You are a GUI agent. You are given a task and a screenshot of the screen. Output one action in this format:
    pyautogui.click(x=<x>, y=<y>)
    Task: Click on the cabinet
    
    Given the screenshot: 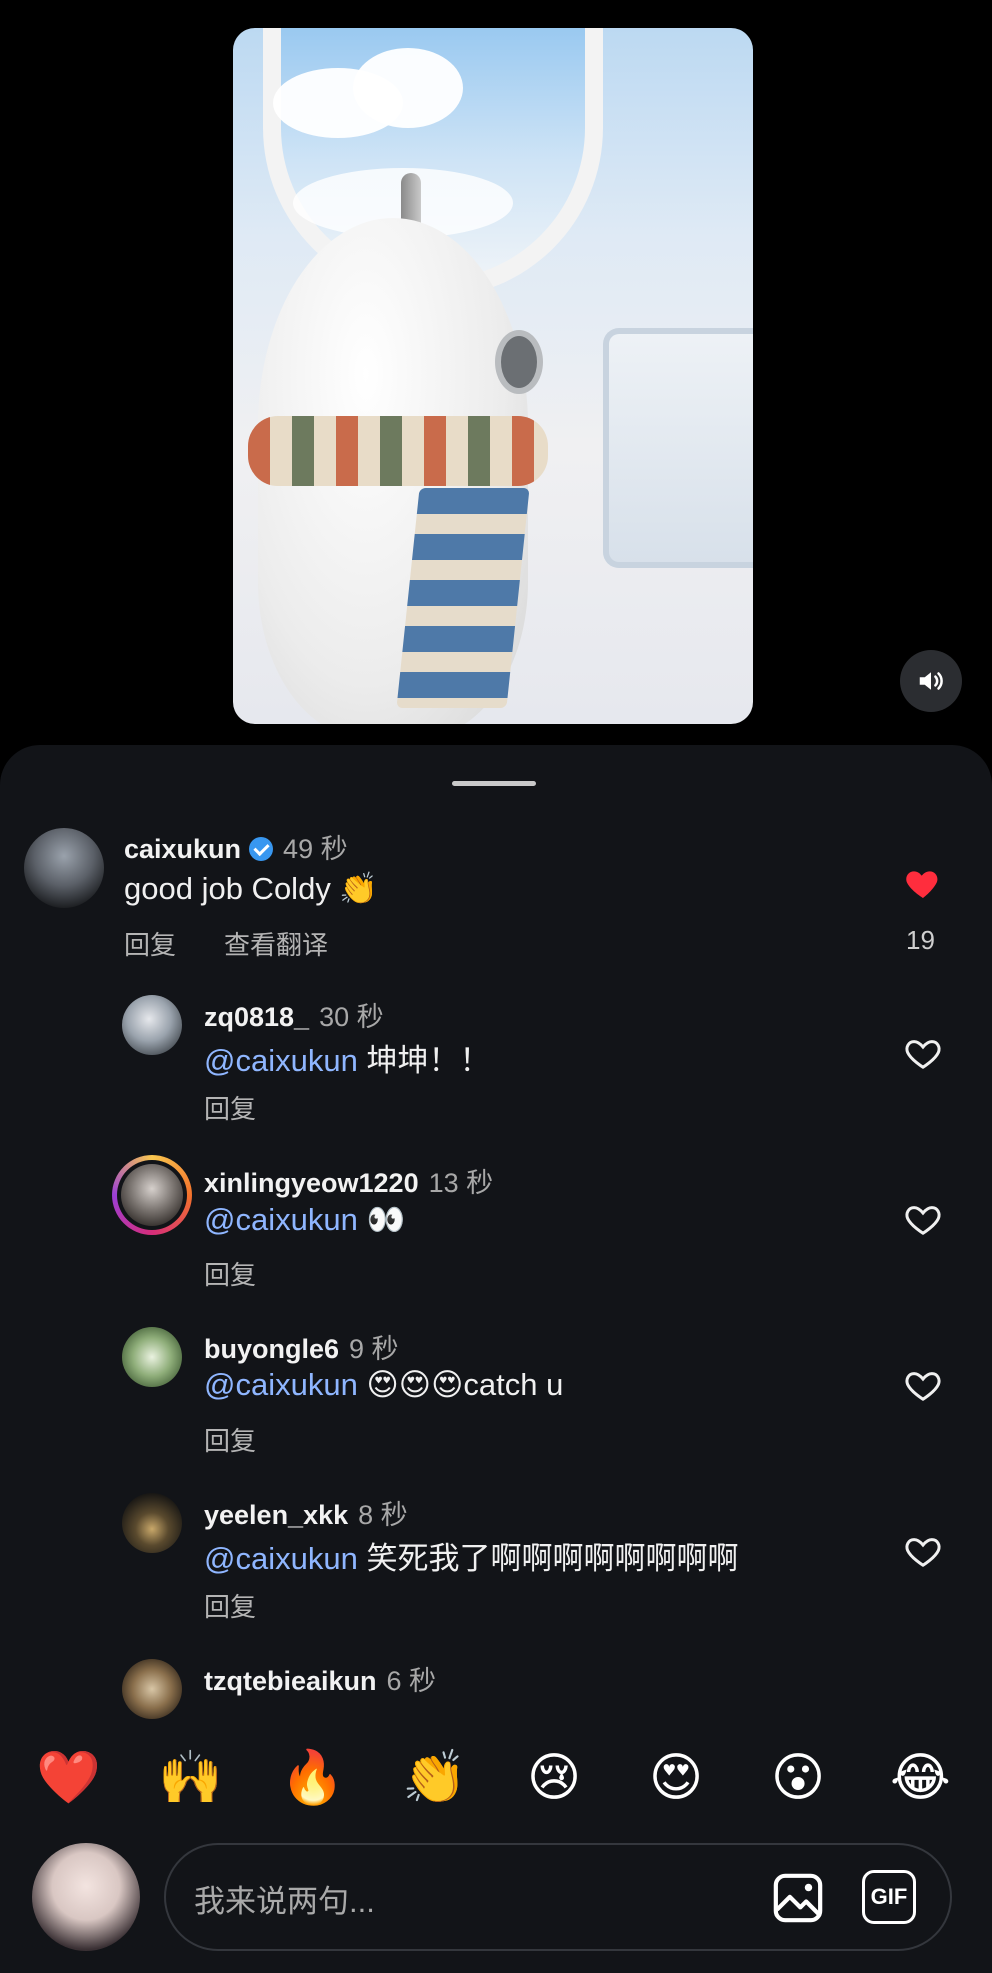 What is the action you would take?
    pyautogui.click(x=678, y=448)
    